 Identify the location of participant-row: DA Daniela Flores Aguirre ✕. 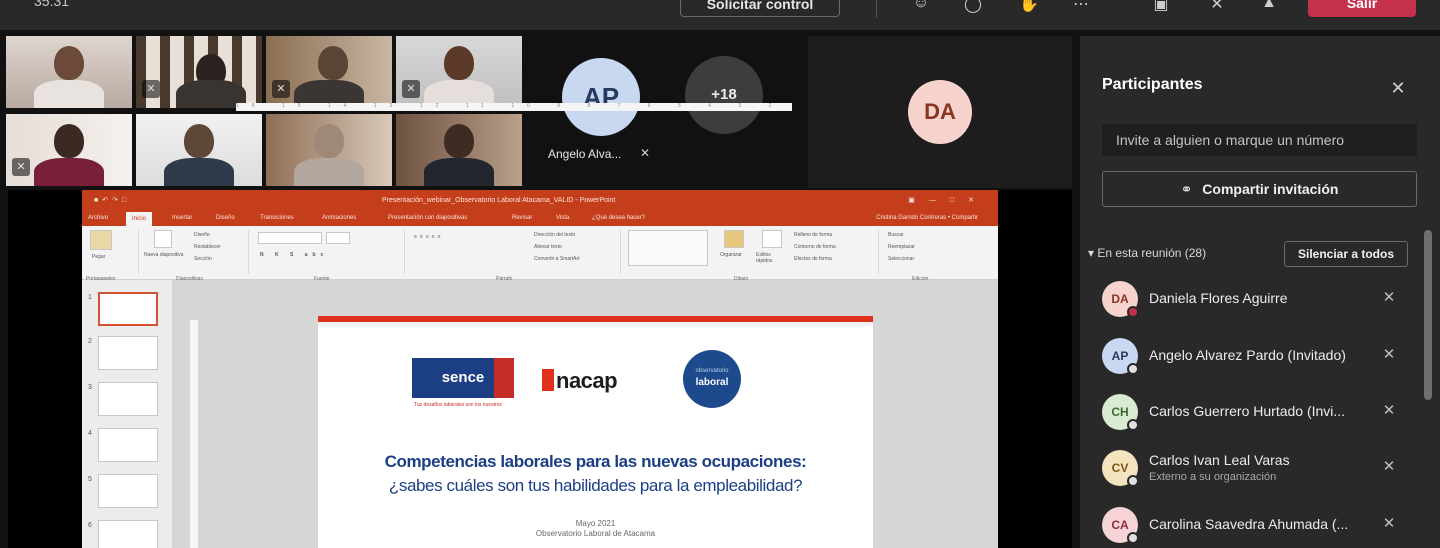
(1262, 306).